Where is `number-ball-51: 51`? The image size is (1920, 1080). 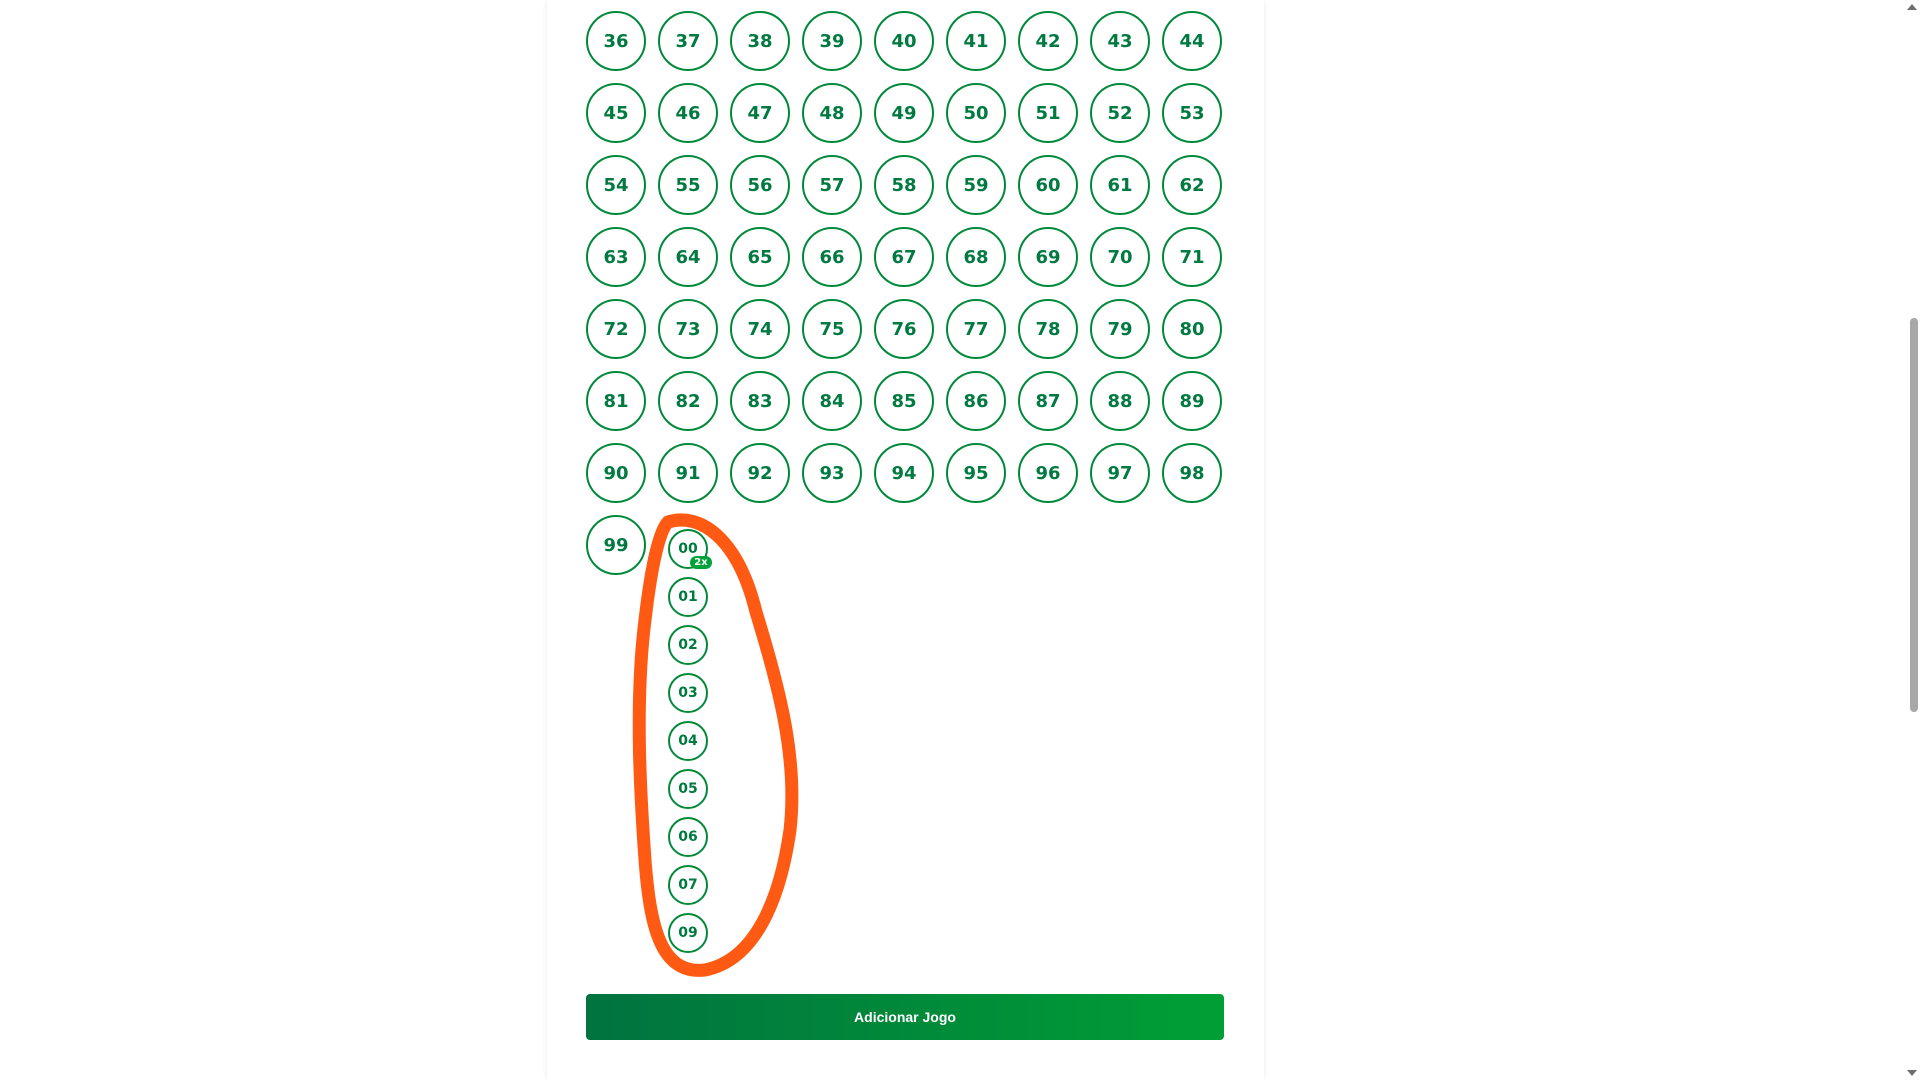 number-ball-51: 51 is located at coordinates (1048, 113).